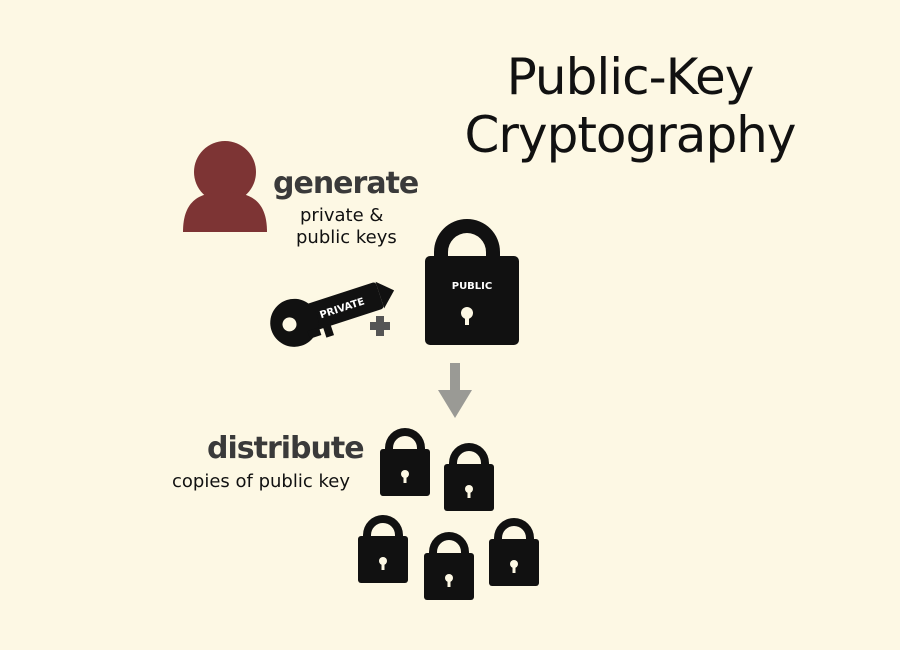 The height and width of the screenshot is (650, 900). Describe the element at coordinates (225, 186) in the screenshot. I see `person-icon` at that location.